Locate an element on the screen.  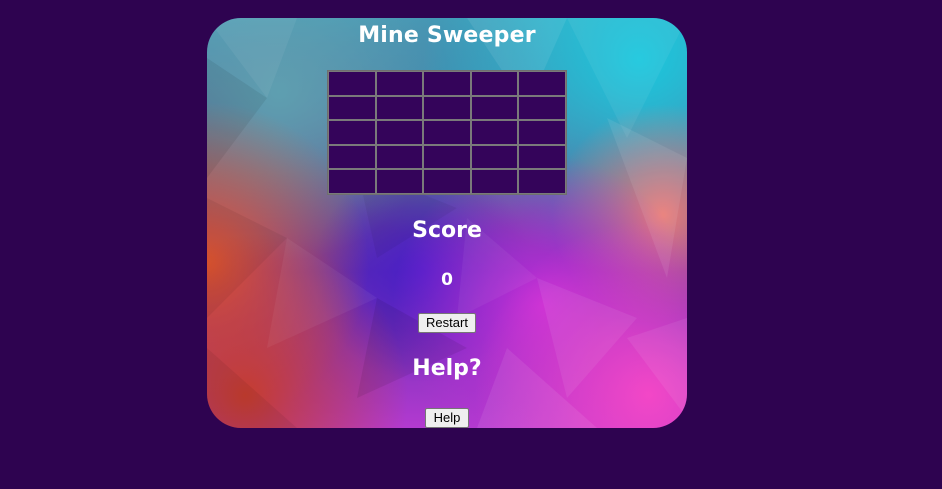
help-heading: Help? is located at coordinates (447, 368).